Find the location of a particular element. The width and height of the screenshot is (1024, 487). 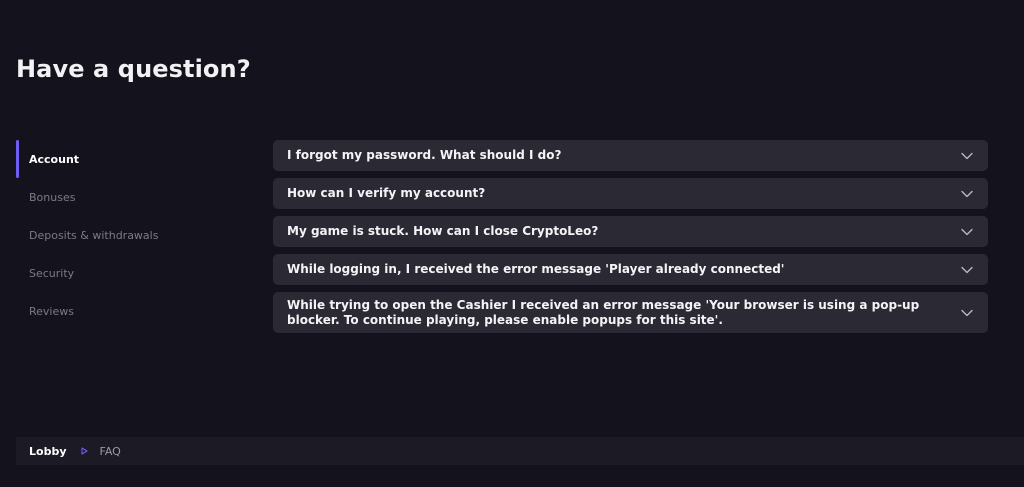

sidebar-item-label: Account is located at coordinates (54, 159).